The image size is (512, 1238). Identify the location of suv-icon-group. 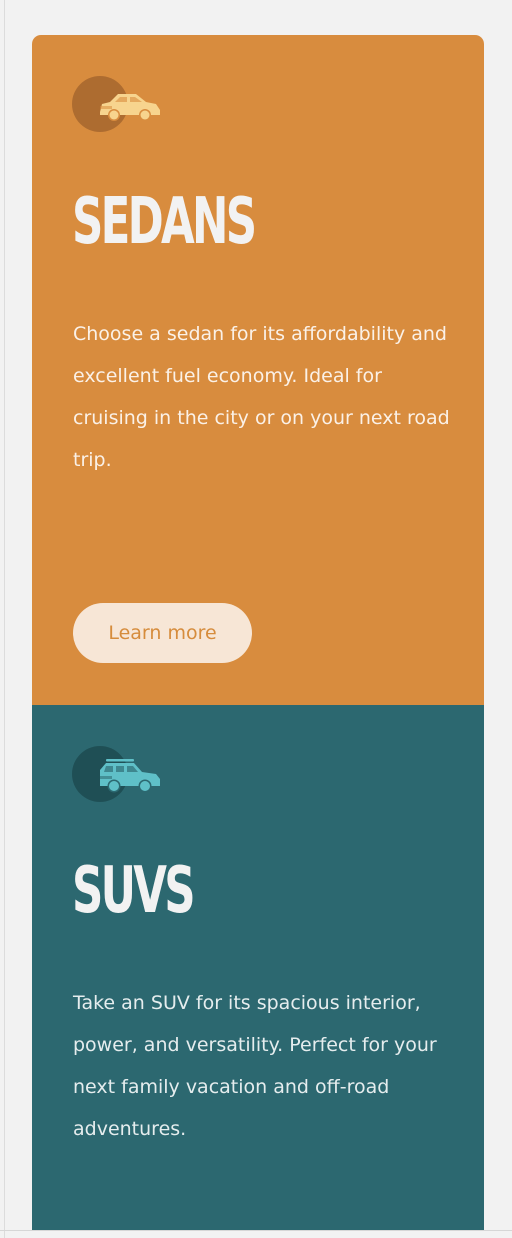
(117, 774).